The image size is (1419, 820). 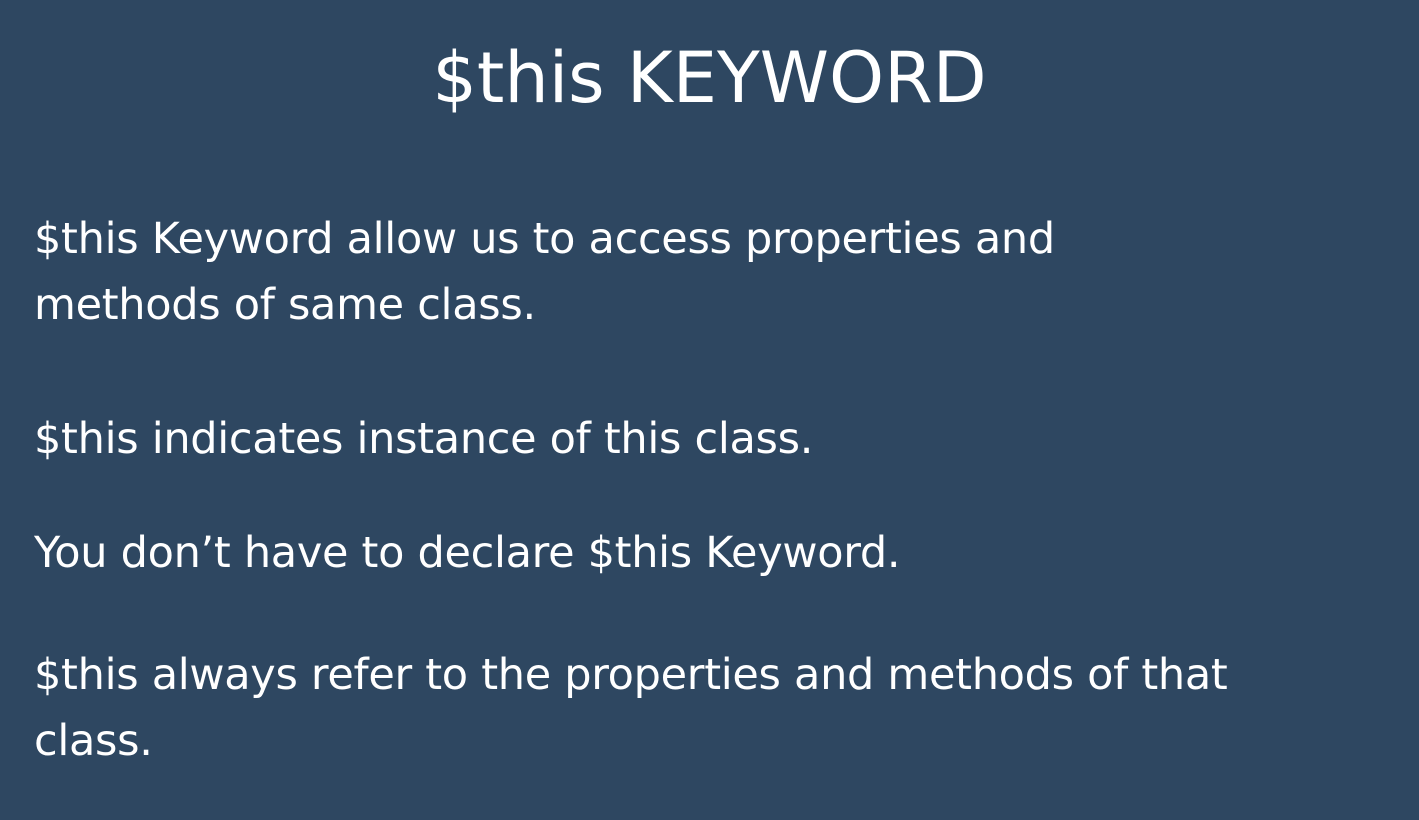 I want to click on paragraph-line: methods of same class., so click(x=285, y=305).